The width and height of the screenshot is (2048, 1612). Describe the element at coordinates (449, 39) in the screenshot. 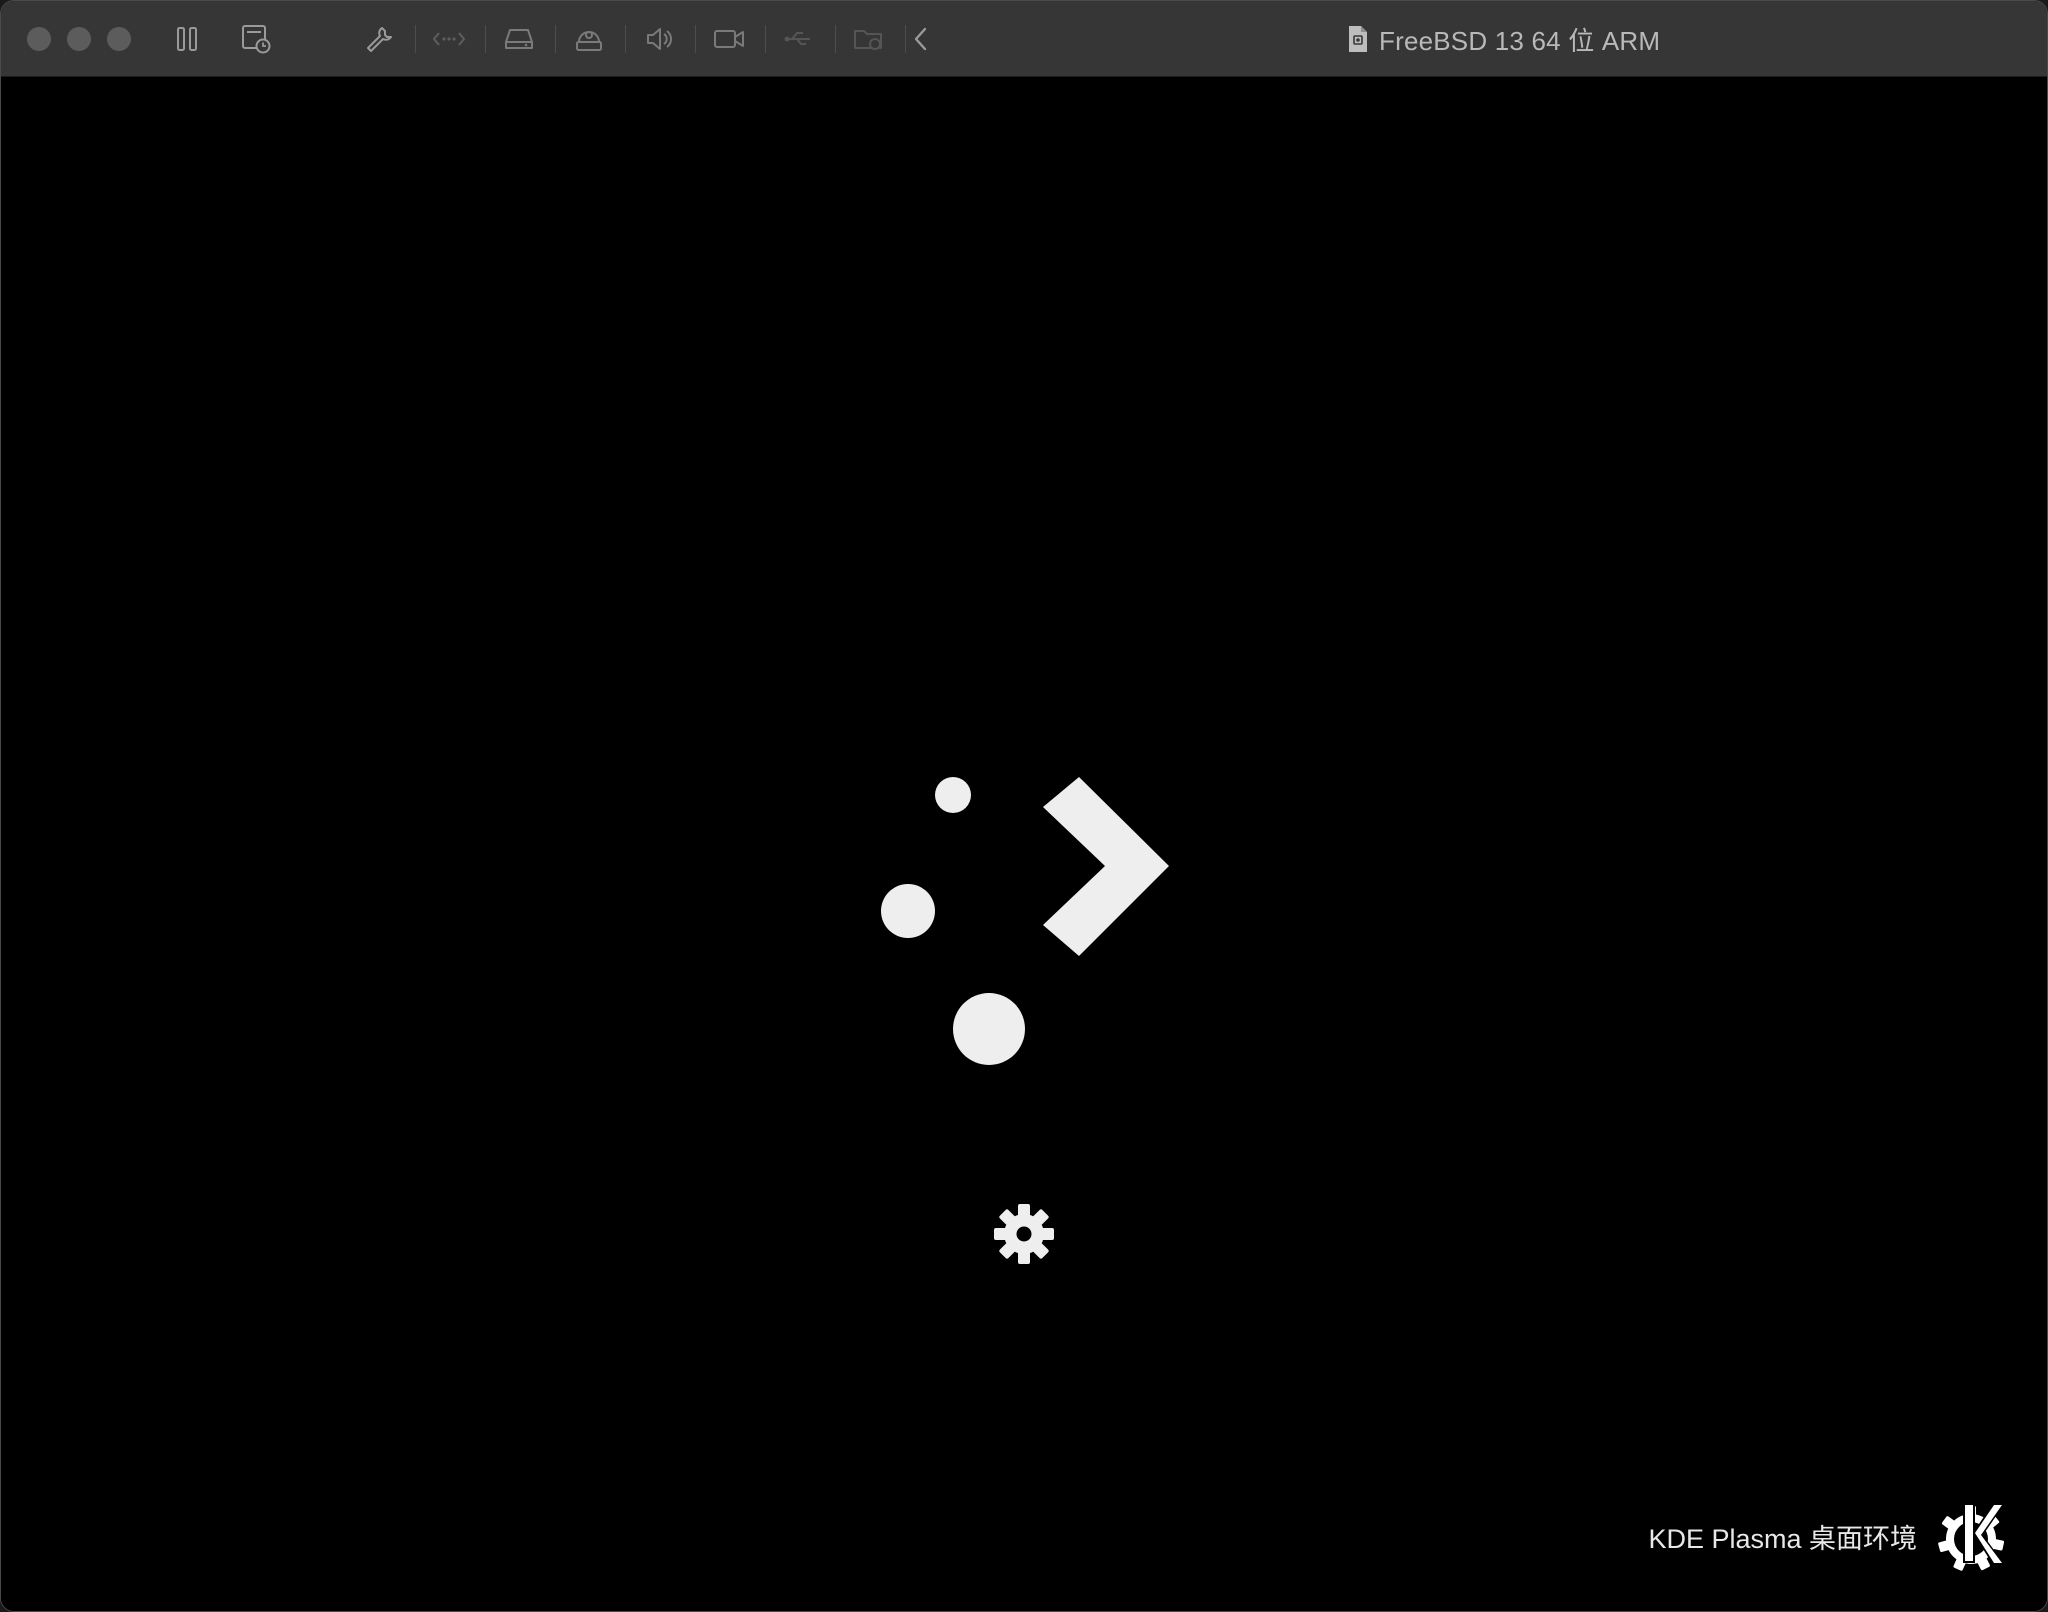

I see `network-icon` at that location.